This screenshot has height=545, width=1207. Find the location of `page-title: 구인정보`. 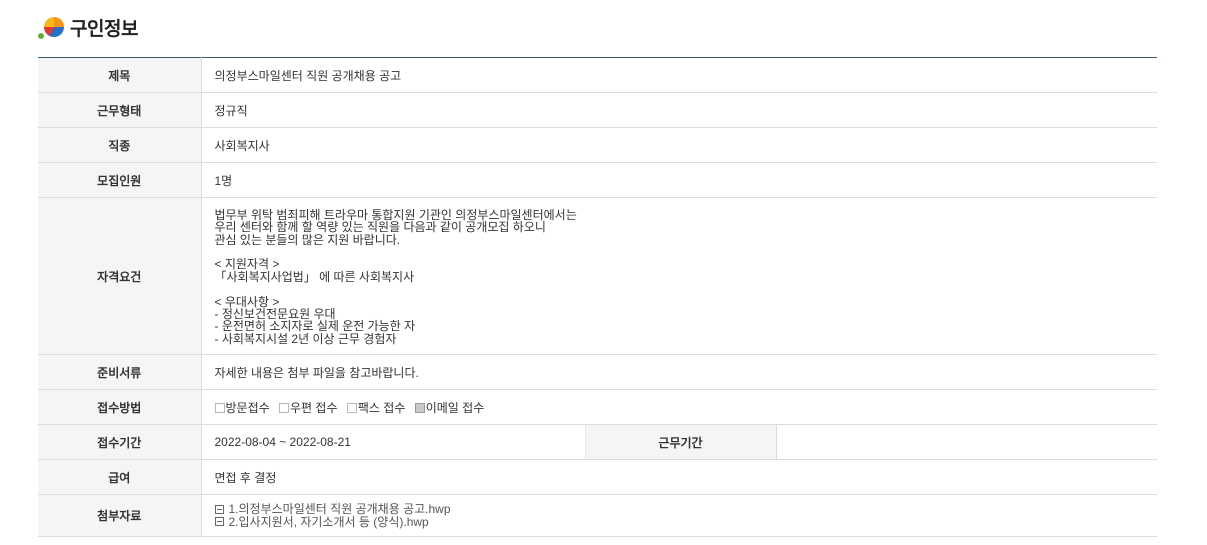

page-title: 구인정보 is located at coordinates (104, 29).